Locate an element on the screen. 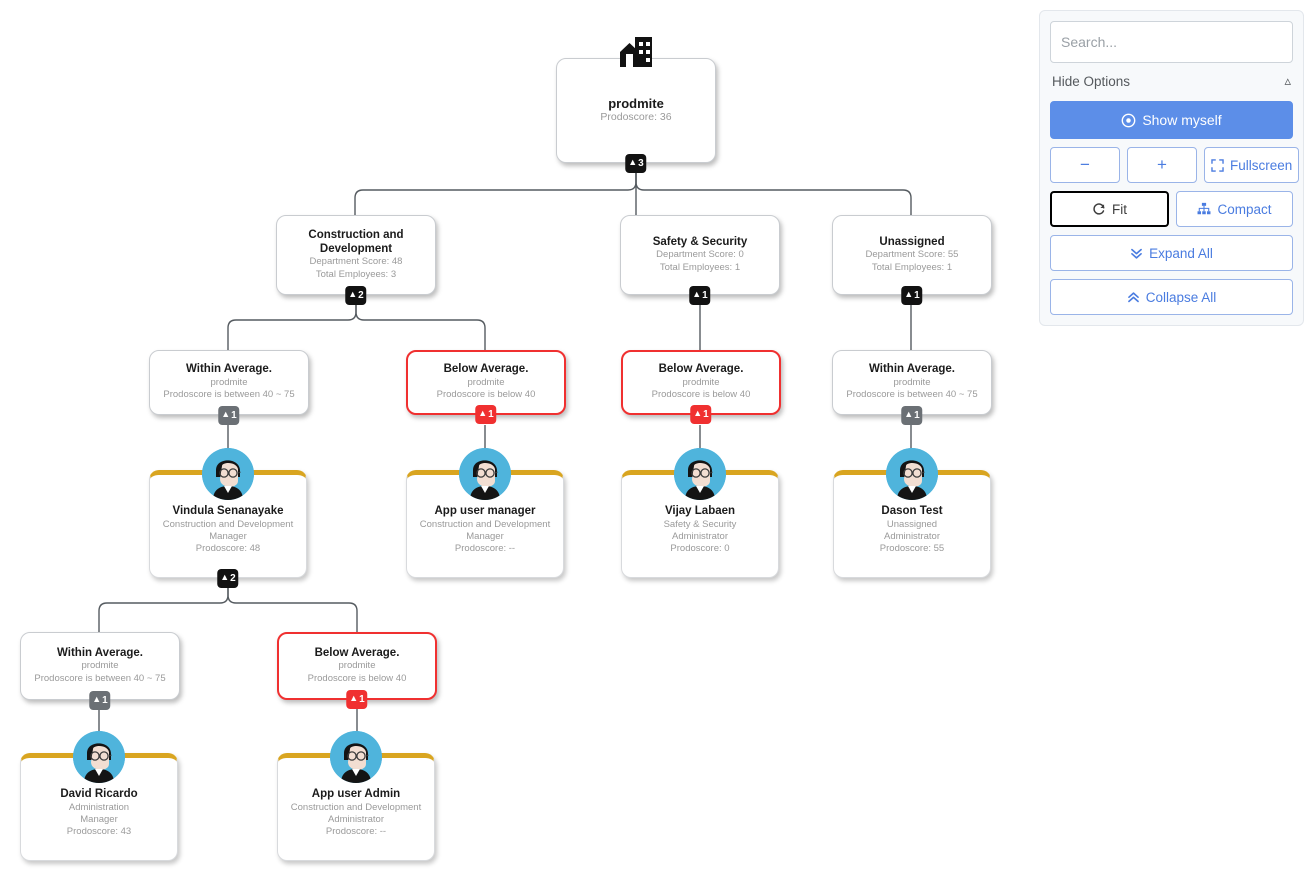 The height and width of the screenshot is (881, 1314). person-name: David Ricardo is located at coordinates (99, 794).